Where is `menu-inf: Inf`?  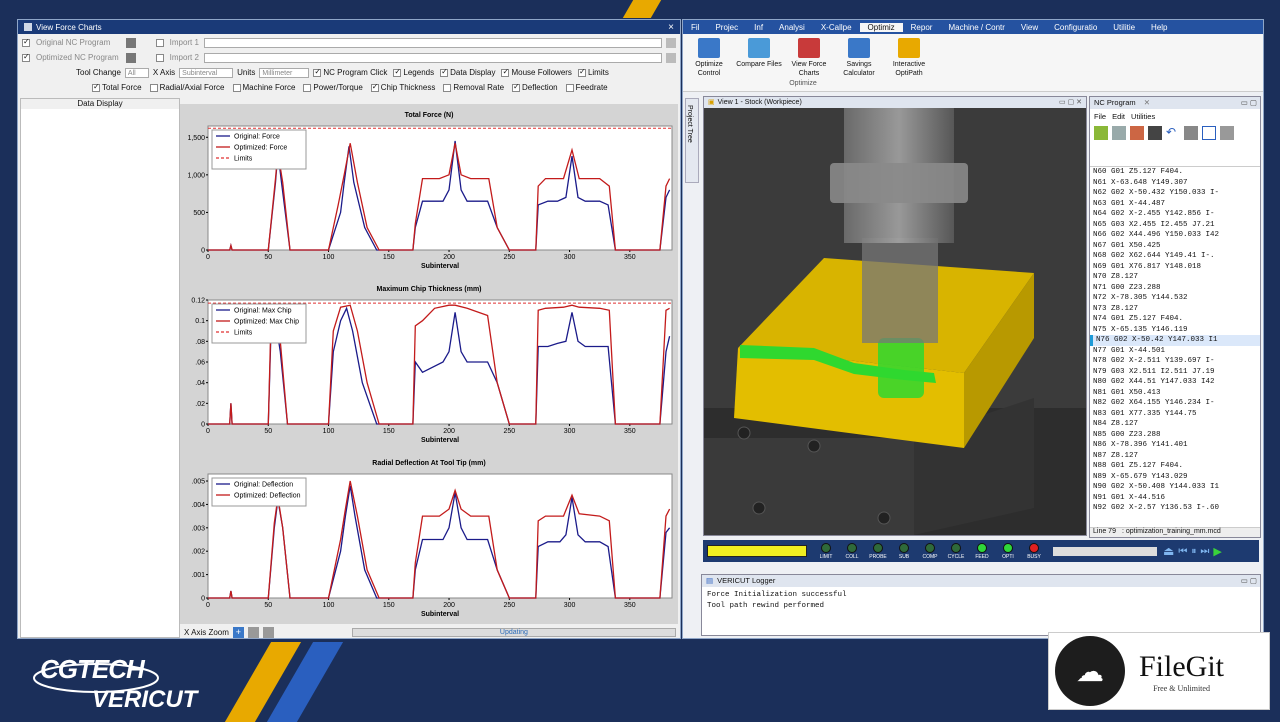 menu-inf: Inf is located at coordinates (758, 27).